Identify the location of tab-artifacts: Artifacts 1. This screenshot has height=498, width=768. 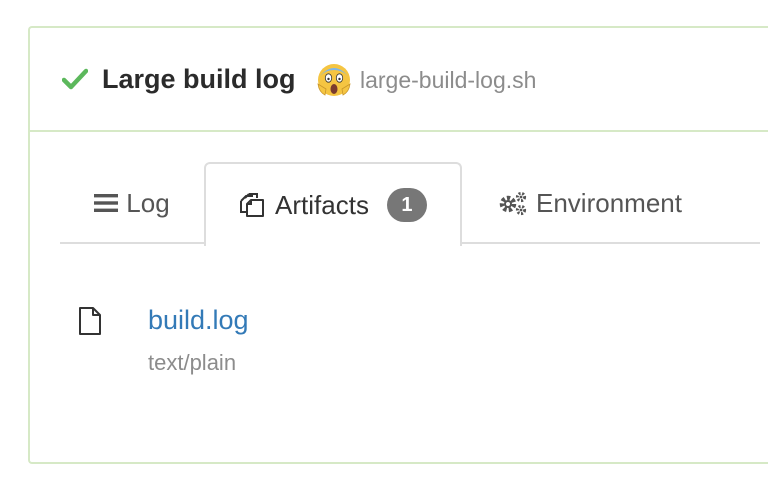
(333, 204).